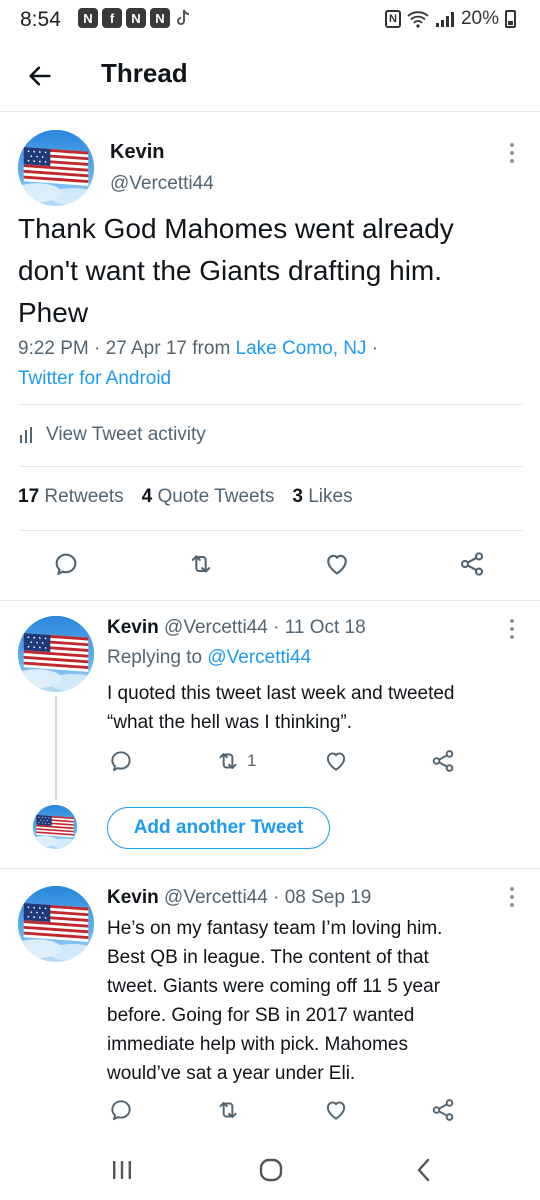 The height and width of the screenshot is (1200, 540). What do you see at coordinates (53, 312) in the screenshot?
I see `tweet-text-line: Phew` at bounding box center [53, 312].